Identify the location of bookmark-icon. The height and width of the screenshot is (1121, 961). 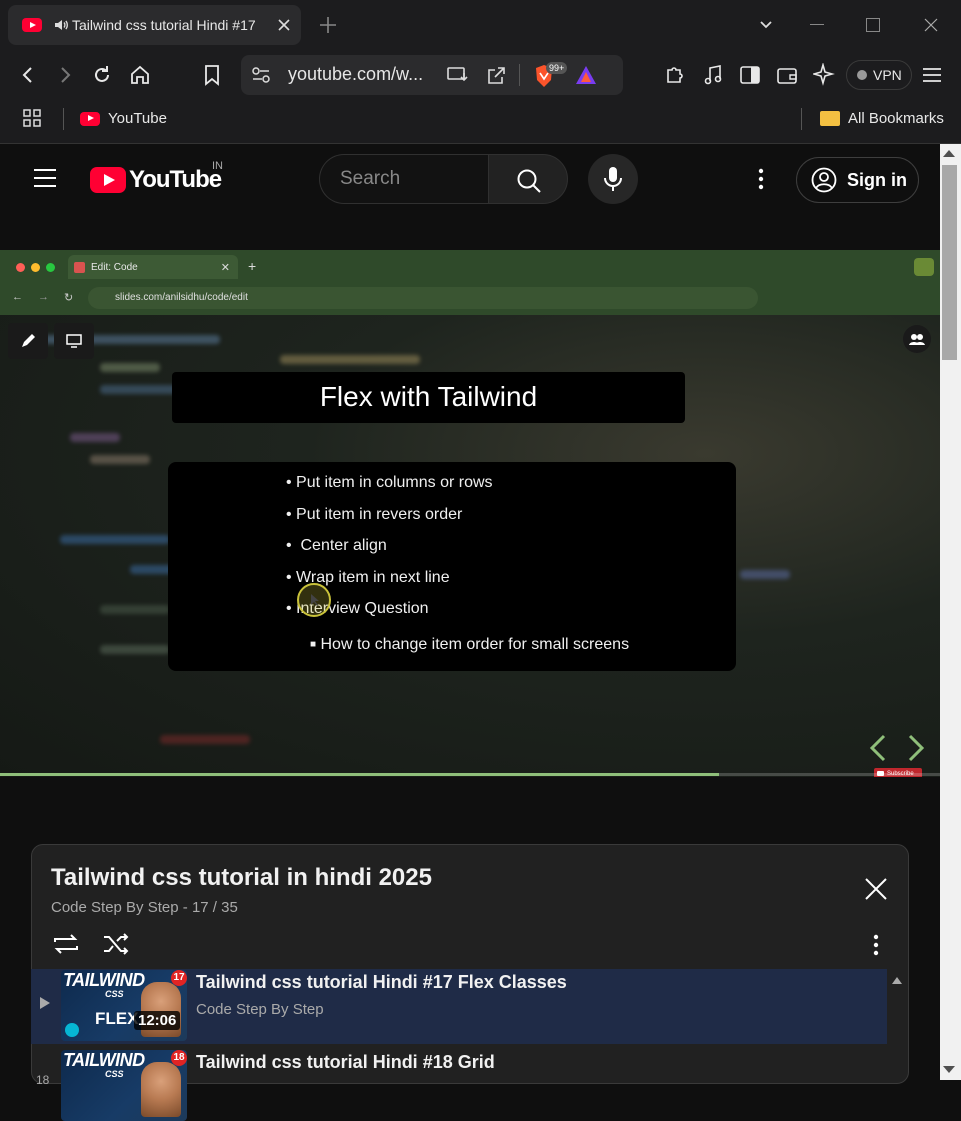
(212, 75).